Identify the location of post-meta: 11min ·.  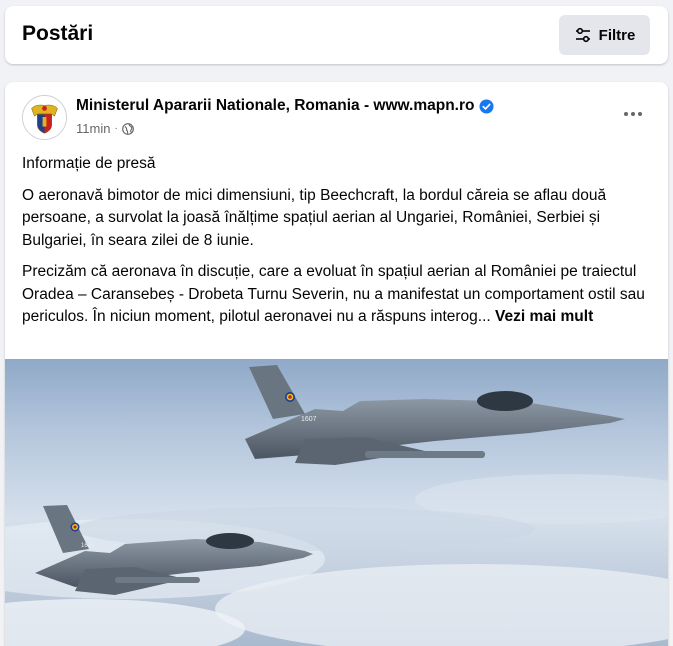
(105, 128).